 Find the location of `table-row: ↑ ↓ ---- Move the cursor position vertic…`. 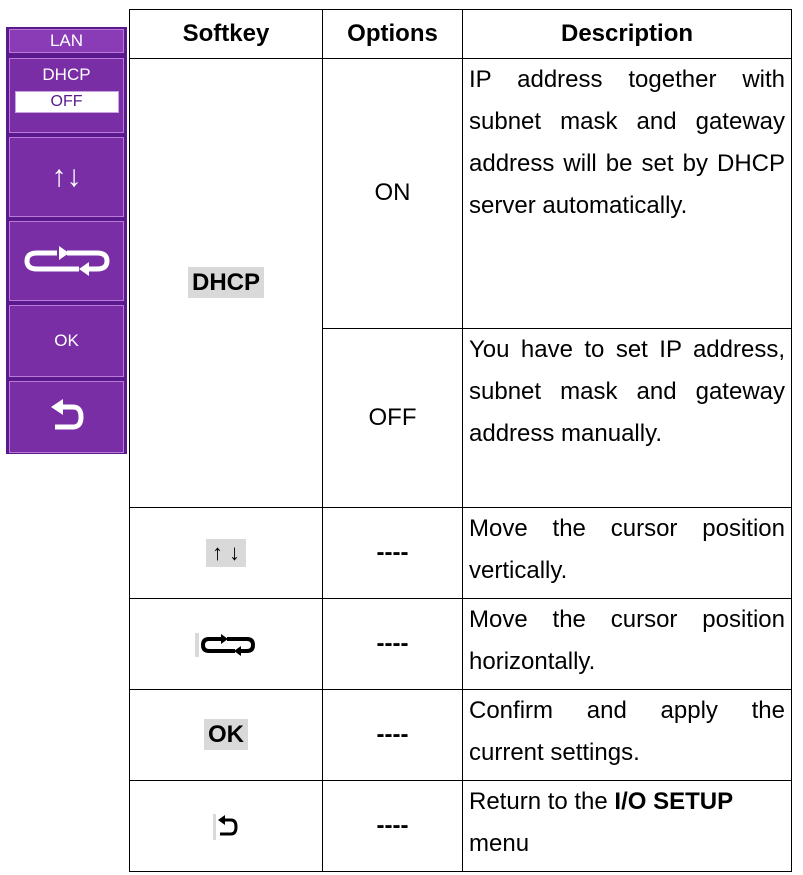

table-row: ↑ ↓ ---- Move the cursor position vertic… is located at coordinates (460, 553).